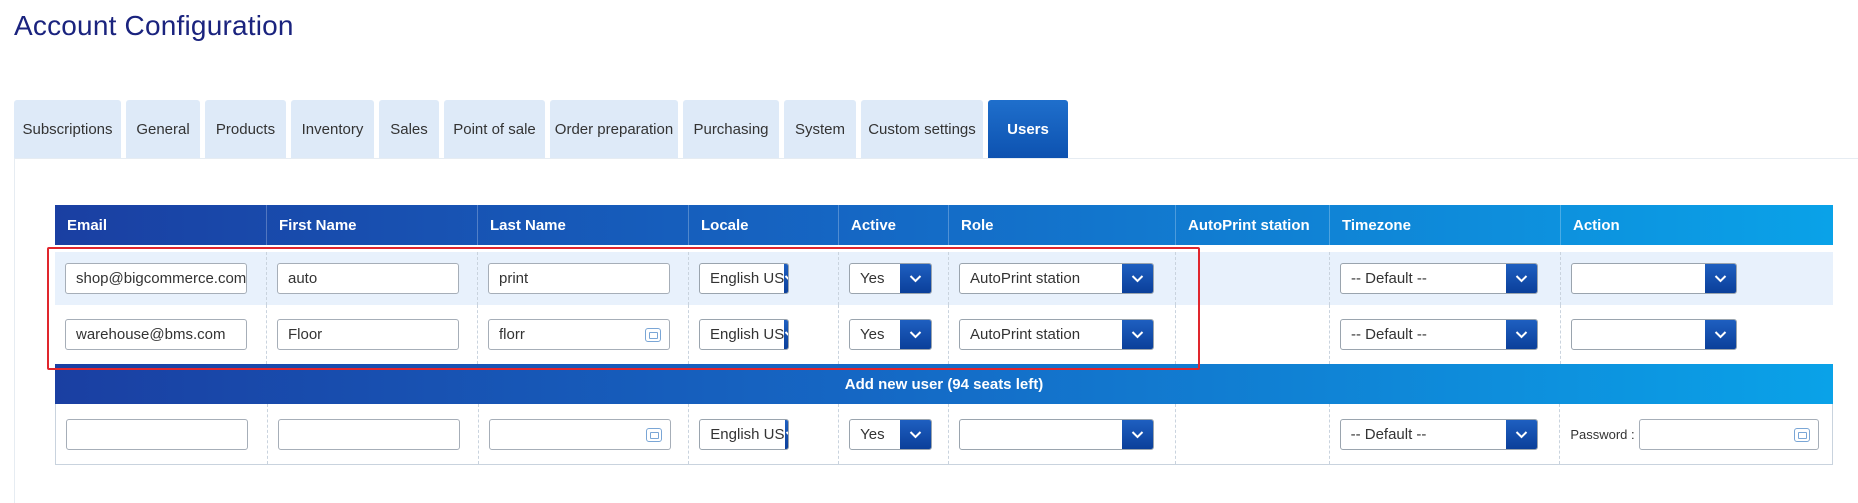  What do you see at coordinates (156, 334) in the screenshot?
I see `email-field: warehouse@bms.com` at bounding box center [156, 334].